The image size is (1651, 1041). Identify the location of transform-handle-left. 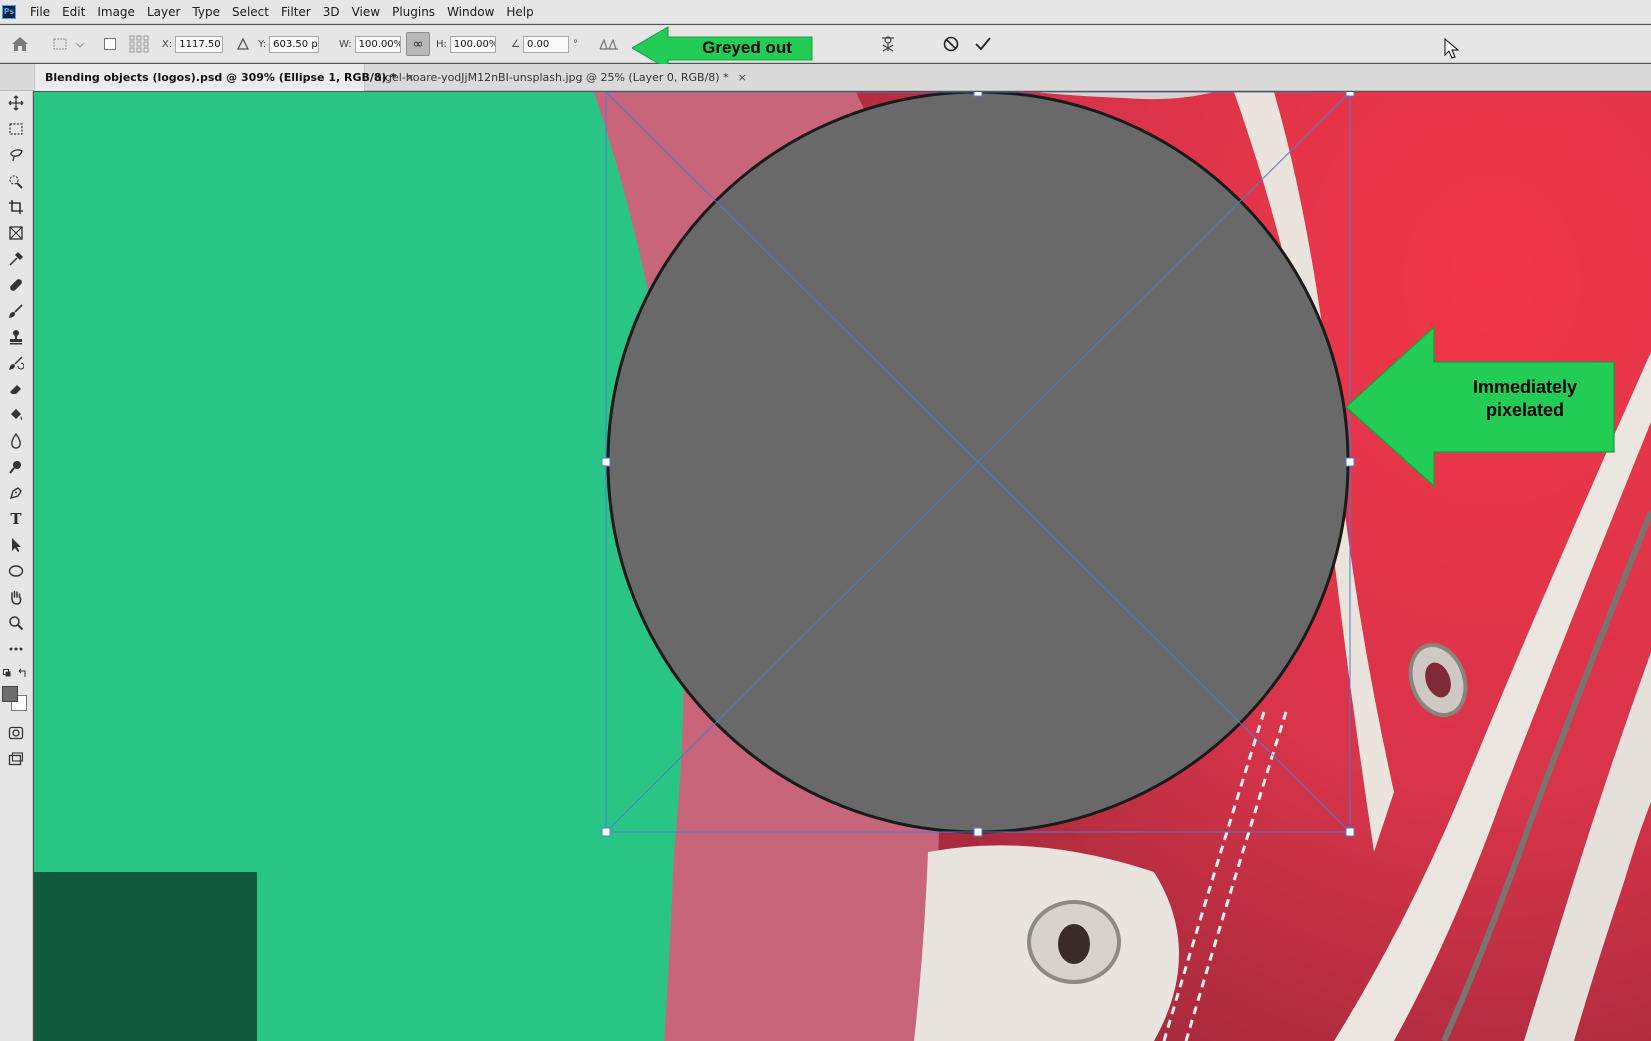
(606, 462).